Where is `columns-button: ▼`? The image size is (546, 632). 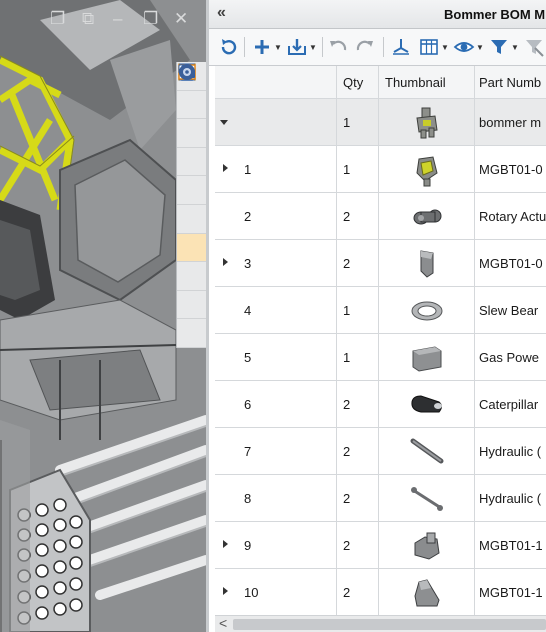 columns-button: ▼ is located at coordinates (433, 47).